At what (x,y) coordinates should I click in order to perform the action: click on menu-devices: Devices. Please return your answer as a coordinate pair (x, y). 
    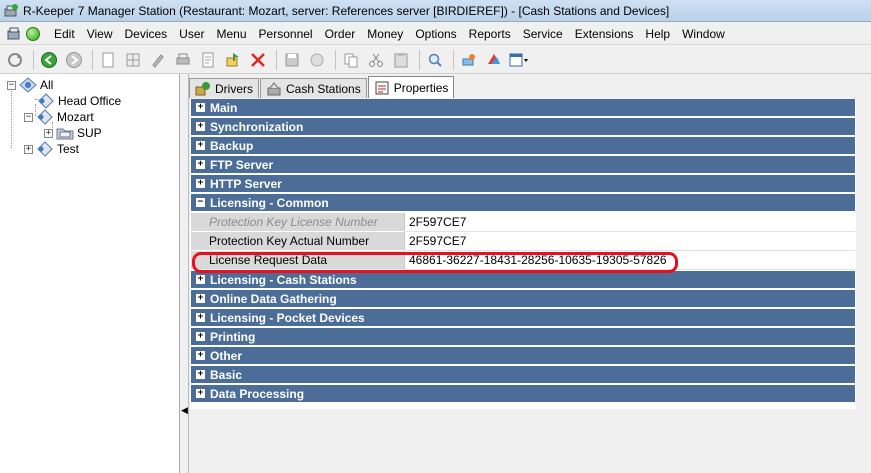
    Looking at the image, I should click on (145, 34).